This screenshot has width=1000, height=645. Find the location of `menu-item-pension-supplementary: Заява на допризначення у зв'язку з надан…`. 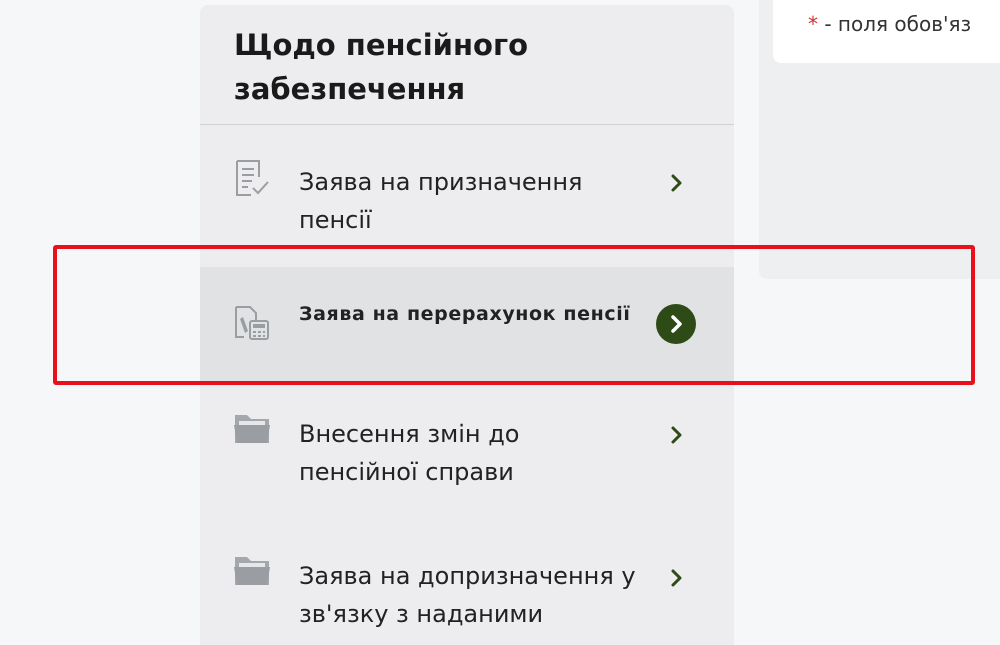

menu-item-pension-supplementary: Заява на допризначення у зв'язку з надан… is located at coordinates (467, 578).